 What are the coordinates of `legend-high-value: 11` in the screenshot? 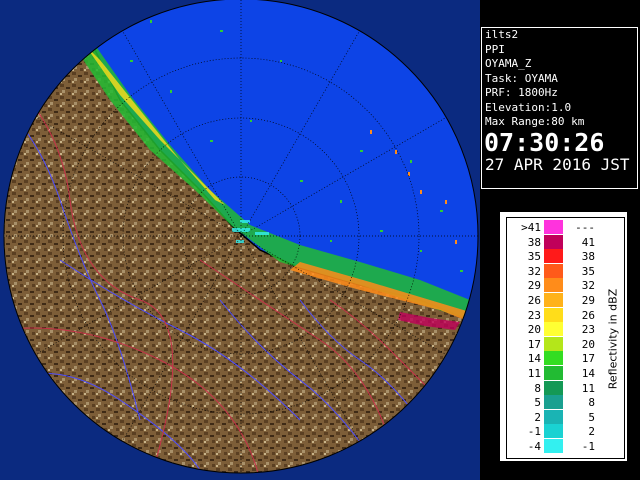 It's located at (588, 388).